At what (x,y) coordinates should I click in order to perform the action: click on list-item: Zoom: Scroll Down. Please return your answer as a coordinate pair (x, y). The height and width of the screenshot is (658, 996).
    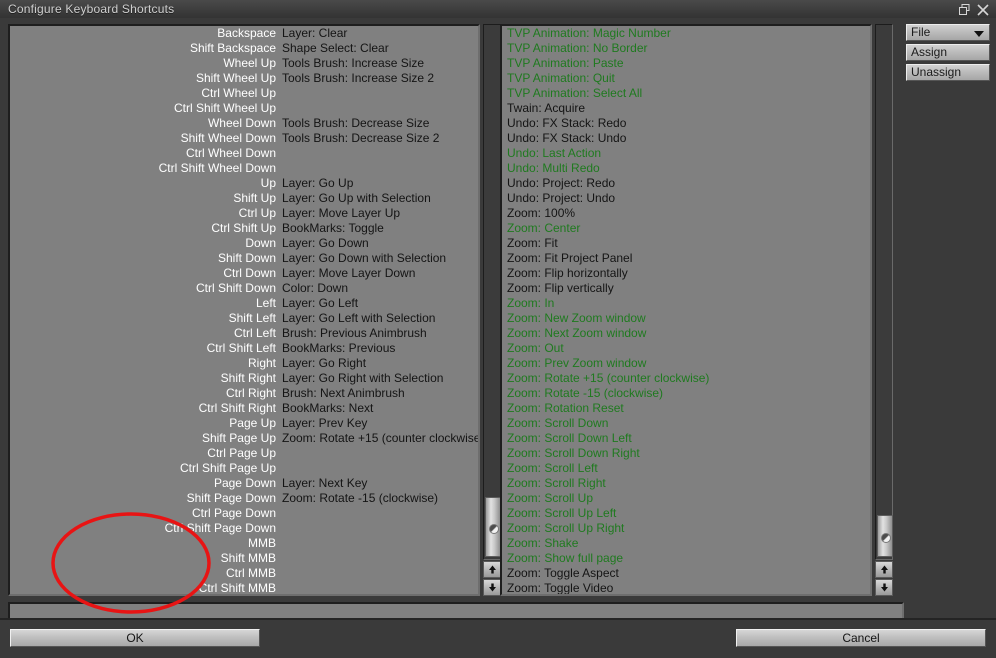
    Looking at the image, I should click on (686, 423).